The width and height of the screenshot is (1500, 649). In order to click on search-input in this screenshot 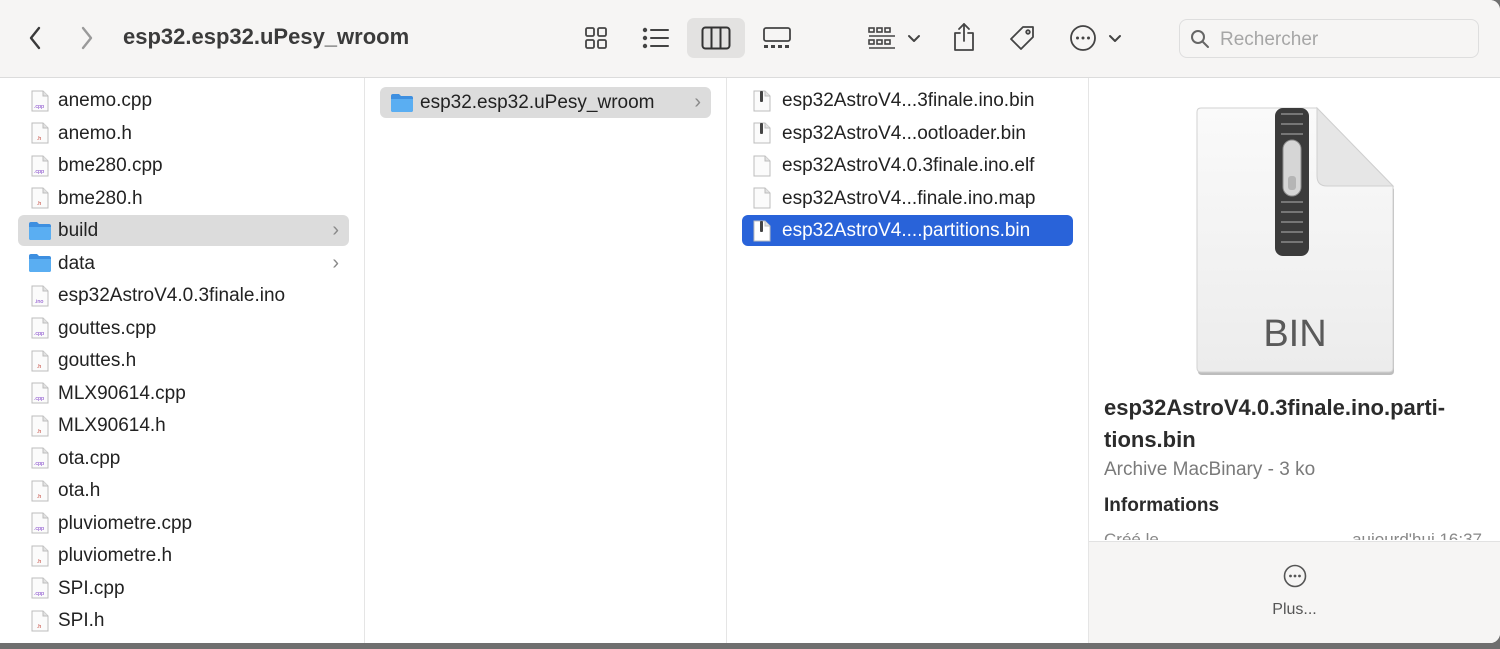, I will do `click(1345, 40)`.